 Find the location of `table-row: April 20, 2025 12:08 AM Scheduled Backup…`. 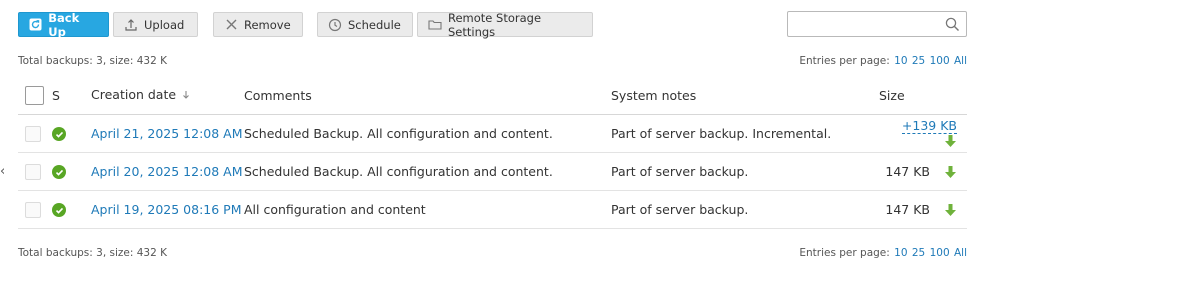

table-row: April 20, 2025 12:08 AM Scheduled Backup… is located at coordinates (492, 171).